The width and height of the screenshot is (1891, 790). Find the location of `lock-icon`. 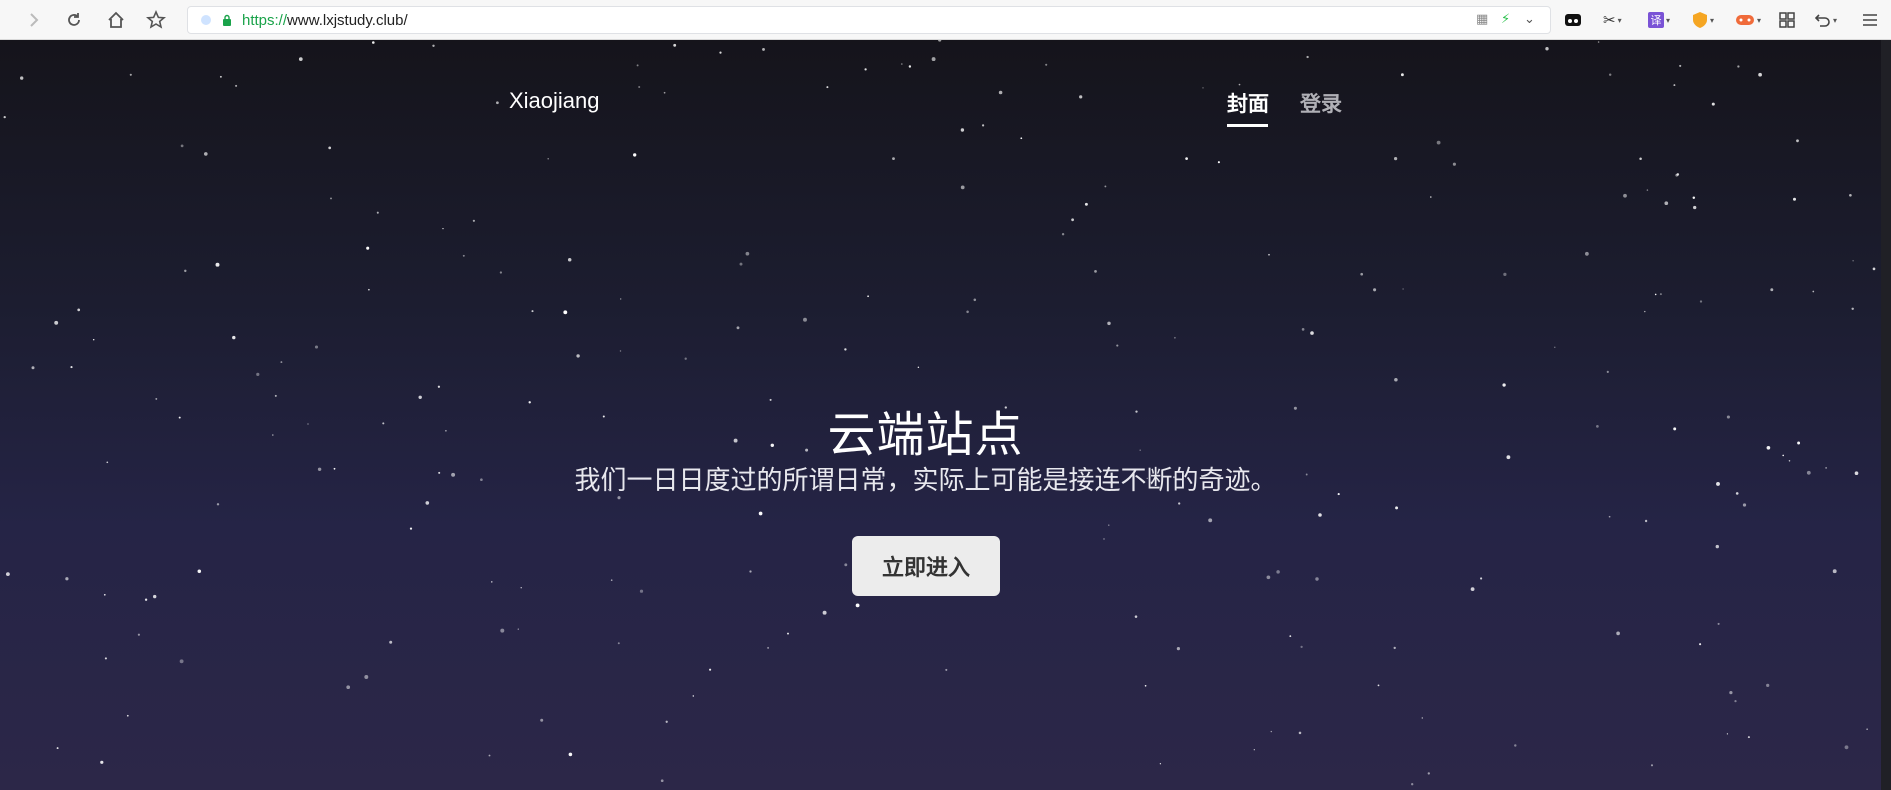

lock-icon is located at coordinates (227, 20).